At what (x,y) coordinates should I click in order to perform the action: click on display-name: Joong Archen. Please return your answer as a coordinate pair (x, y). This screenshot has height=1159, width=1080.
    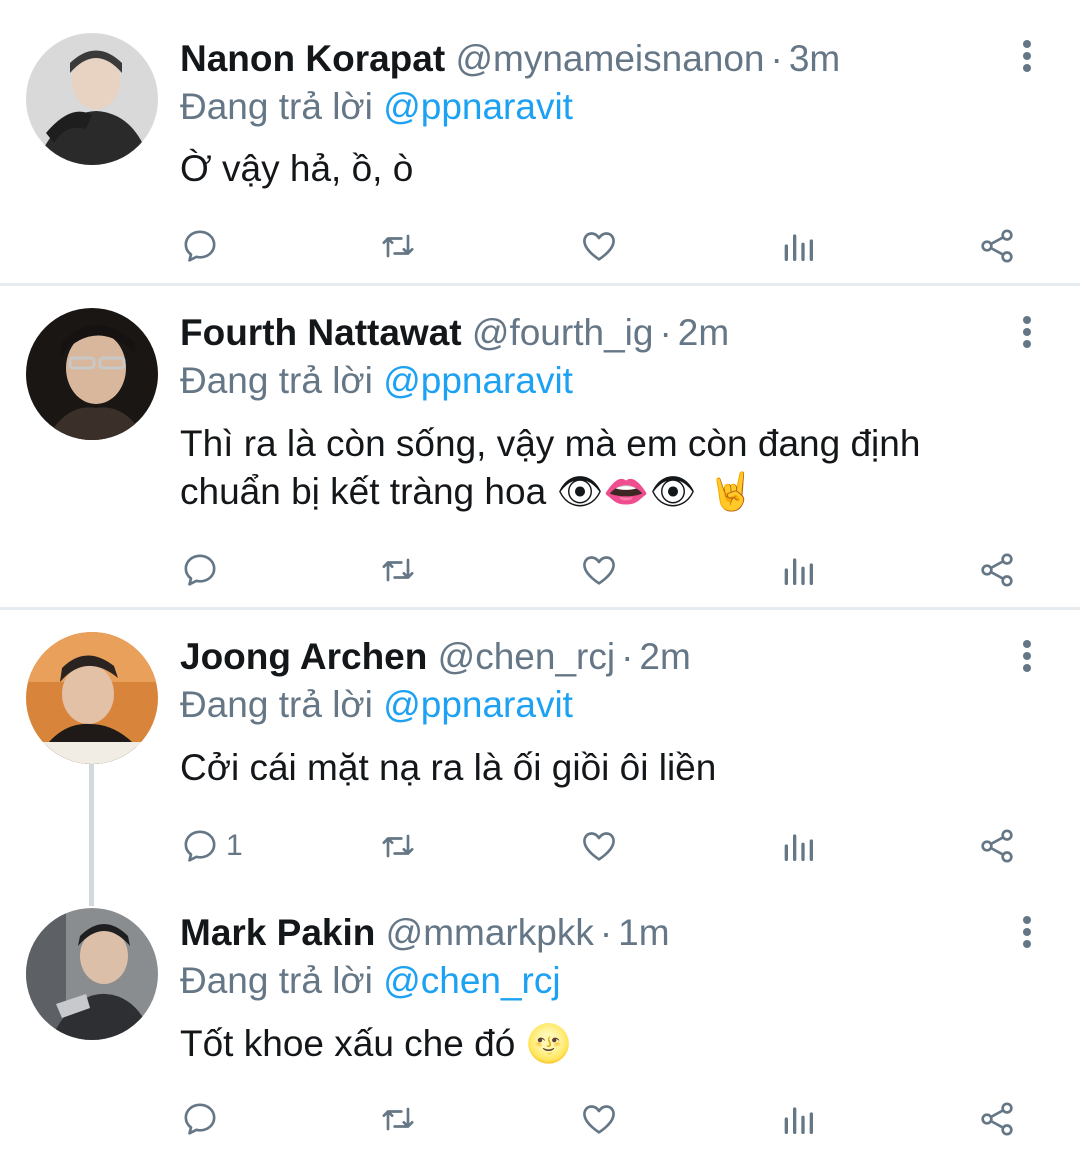
    Looking at the image, I should click on (303, 656).